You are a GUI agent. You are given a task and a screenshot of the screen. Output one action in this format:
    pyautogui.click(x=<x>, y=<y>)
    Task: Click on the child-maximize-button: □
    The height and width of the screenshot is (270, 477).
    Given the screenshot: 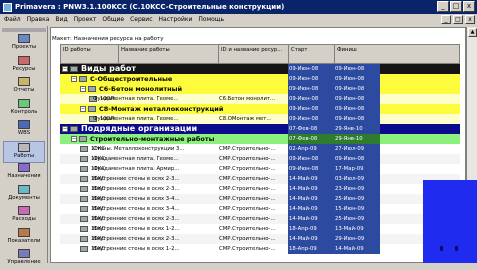 What is the action you would take?
    pyautogui.click(x=458, y=19)
    